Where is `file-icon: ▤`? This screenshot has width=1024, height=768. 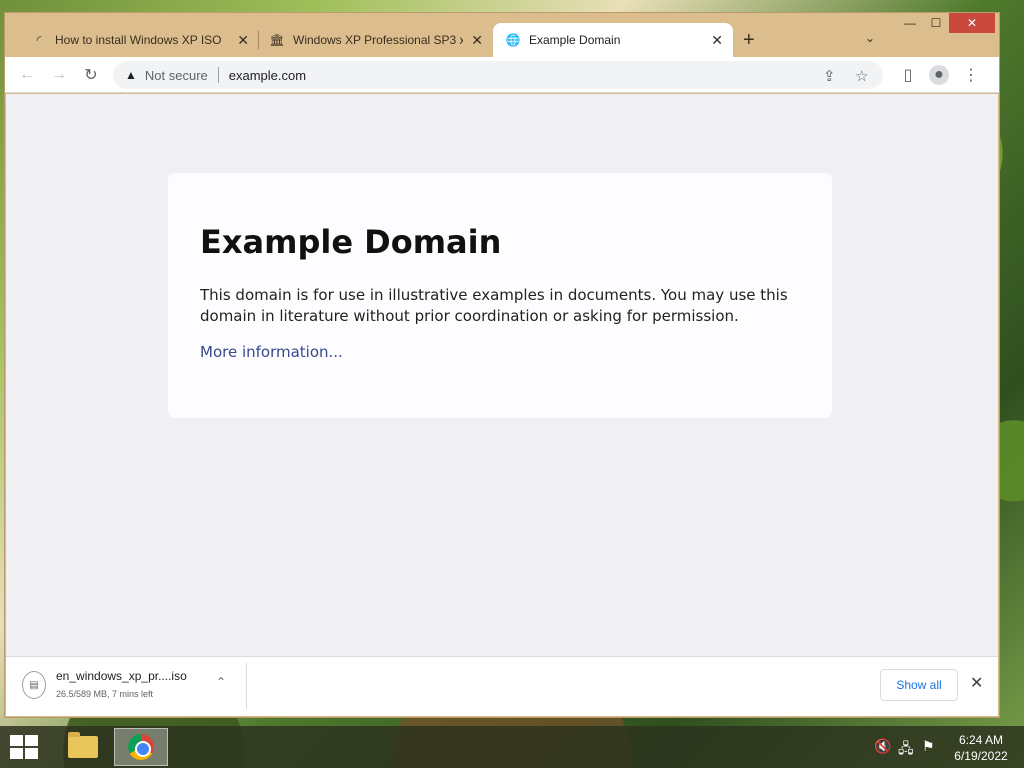 file-icon: ▤ is located at coordinates (34, 685).